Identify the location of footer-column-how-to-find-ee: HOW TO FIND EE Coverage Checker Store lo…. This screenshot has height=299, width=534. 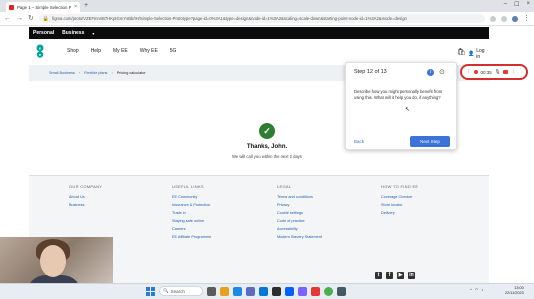
(399, 201).